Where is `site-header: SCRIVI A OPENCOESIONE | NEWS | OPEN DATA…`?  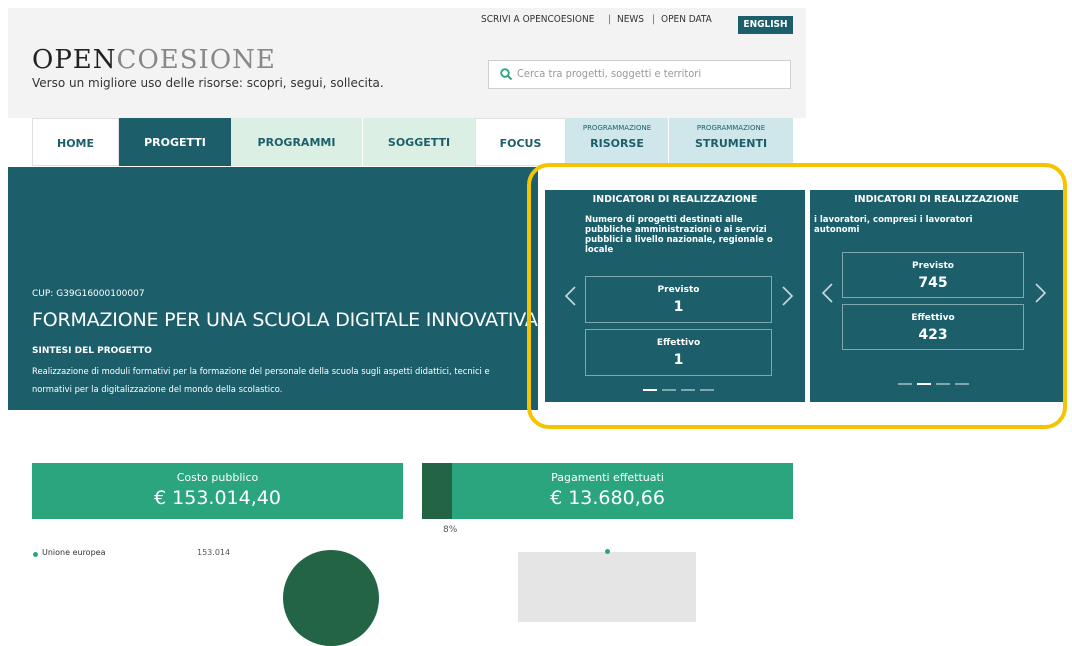
site-header: SCRIVI A OPENCOESIONE | NEWS | OPEN DATA… is located at coordinates (407, 63).